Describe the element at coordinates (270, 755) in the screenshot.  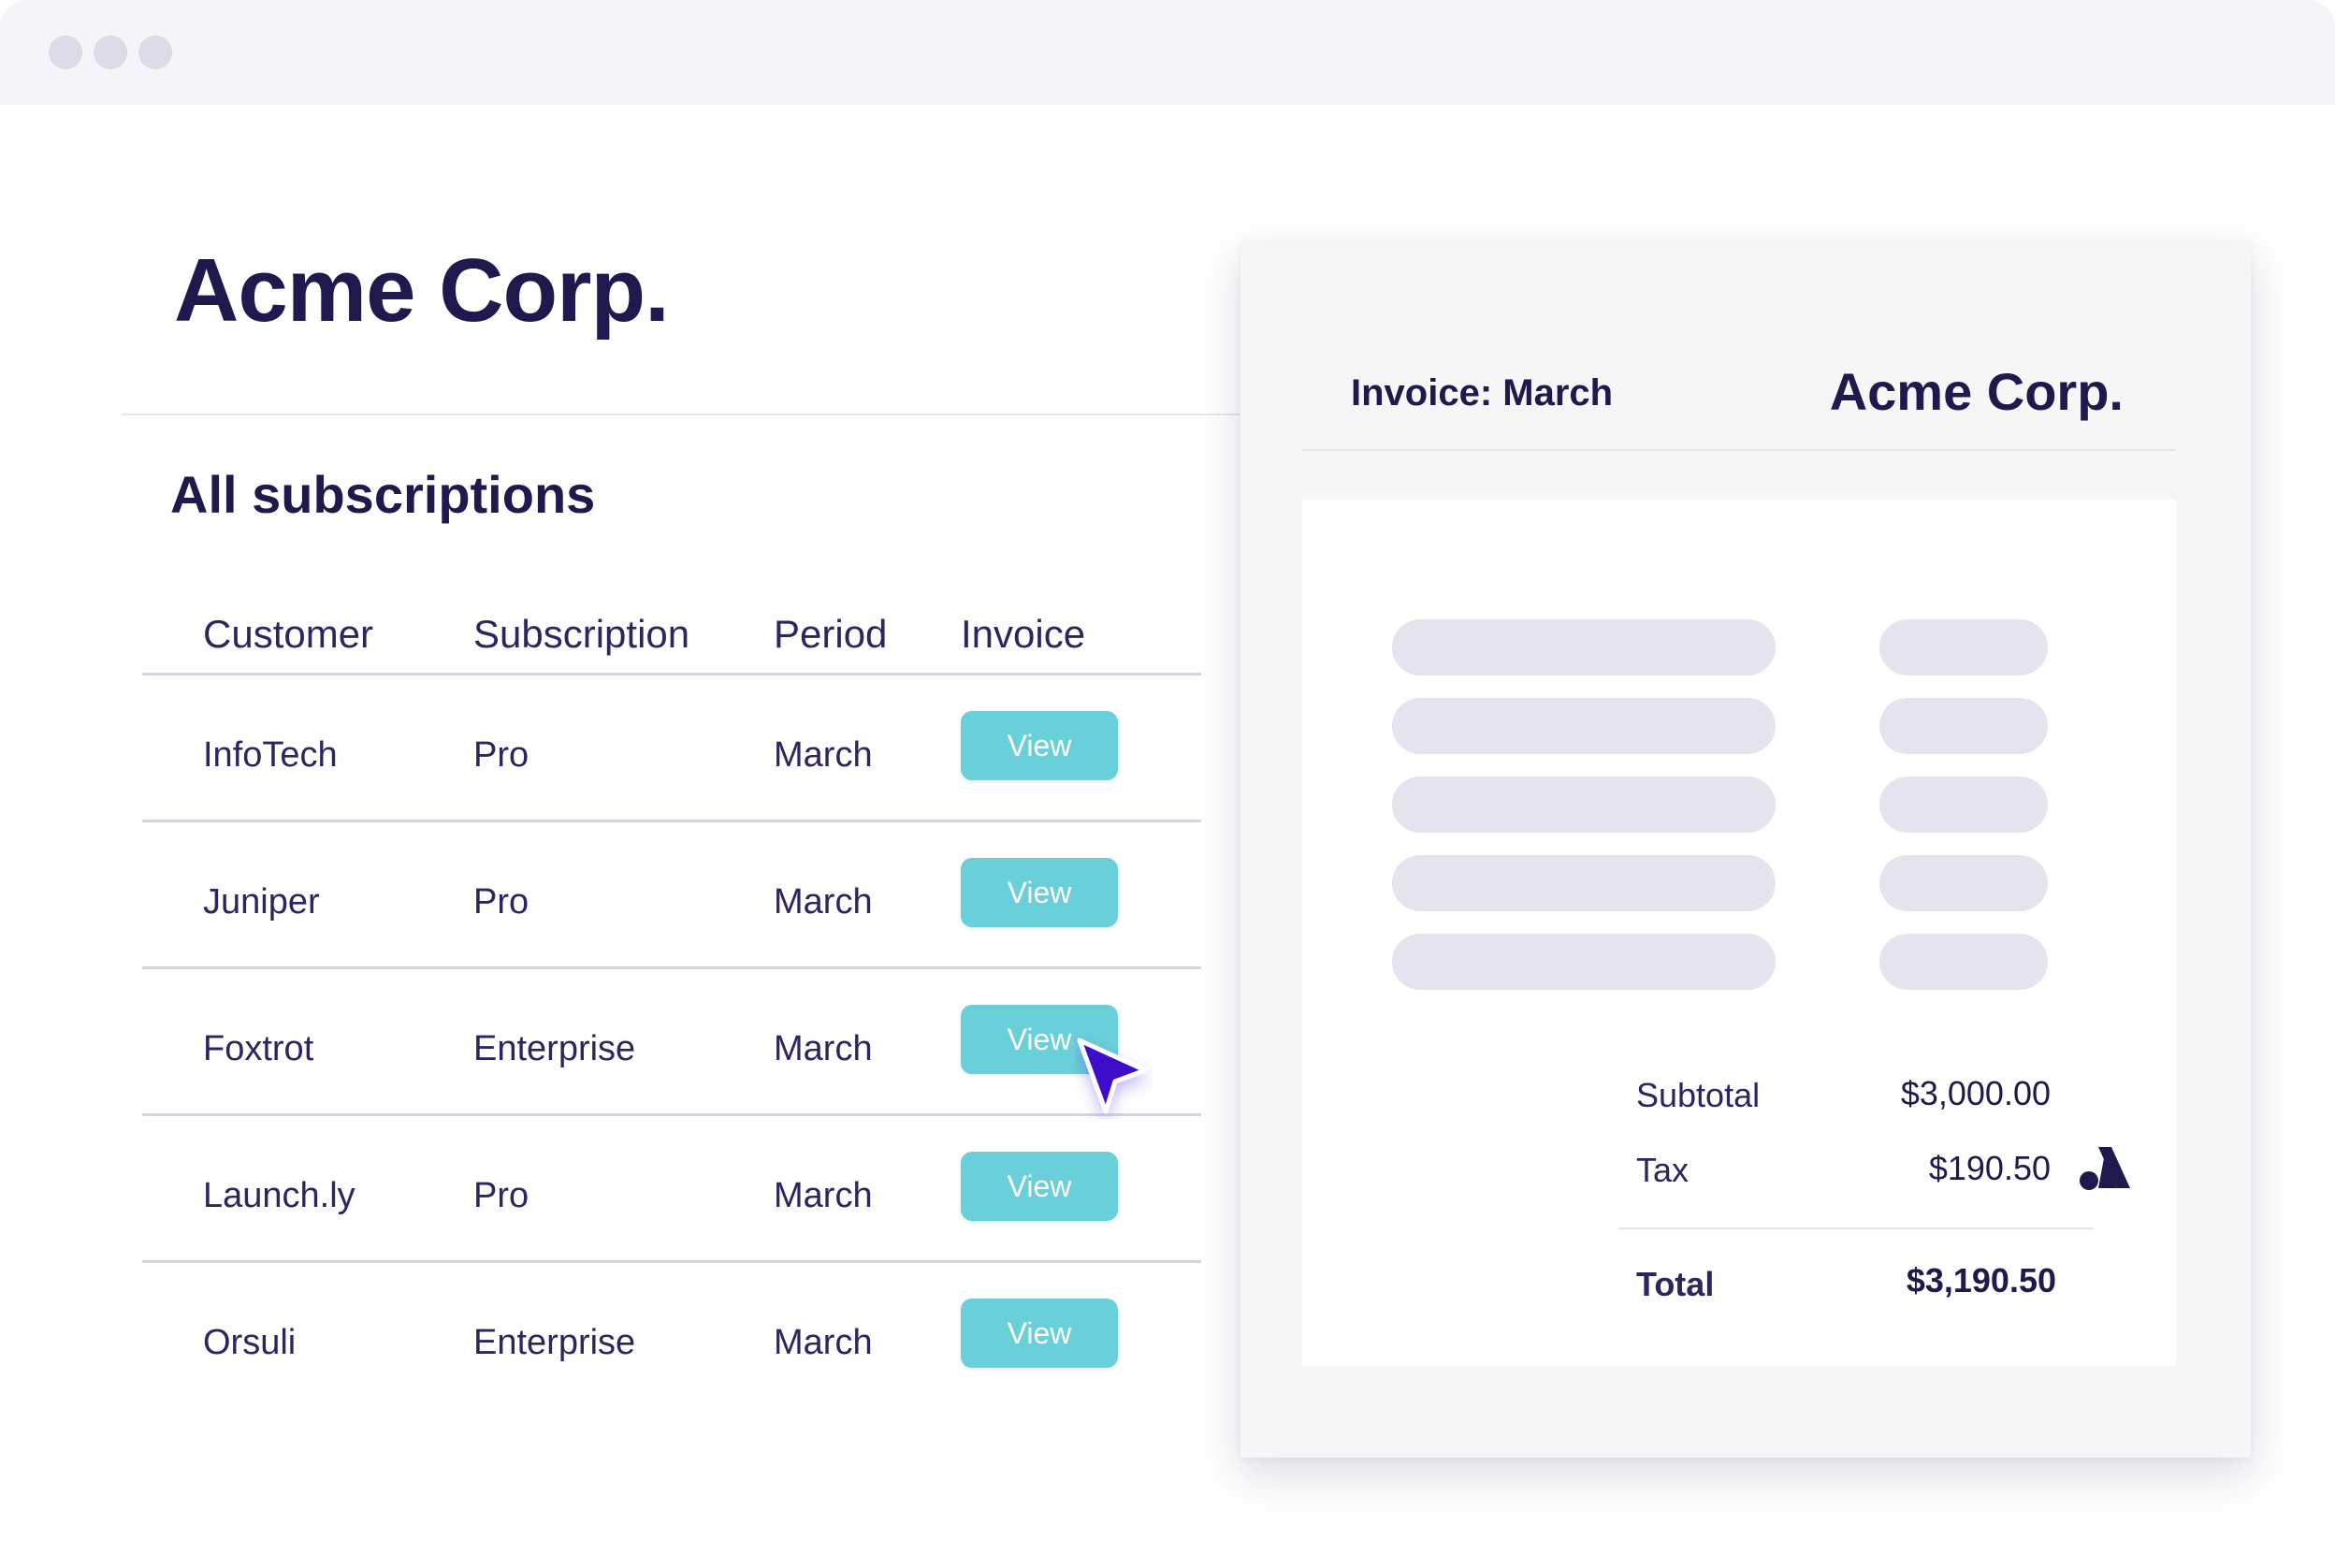
I see `customer-cell: InfoTech` at that location.